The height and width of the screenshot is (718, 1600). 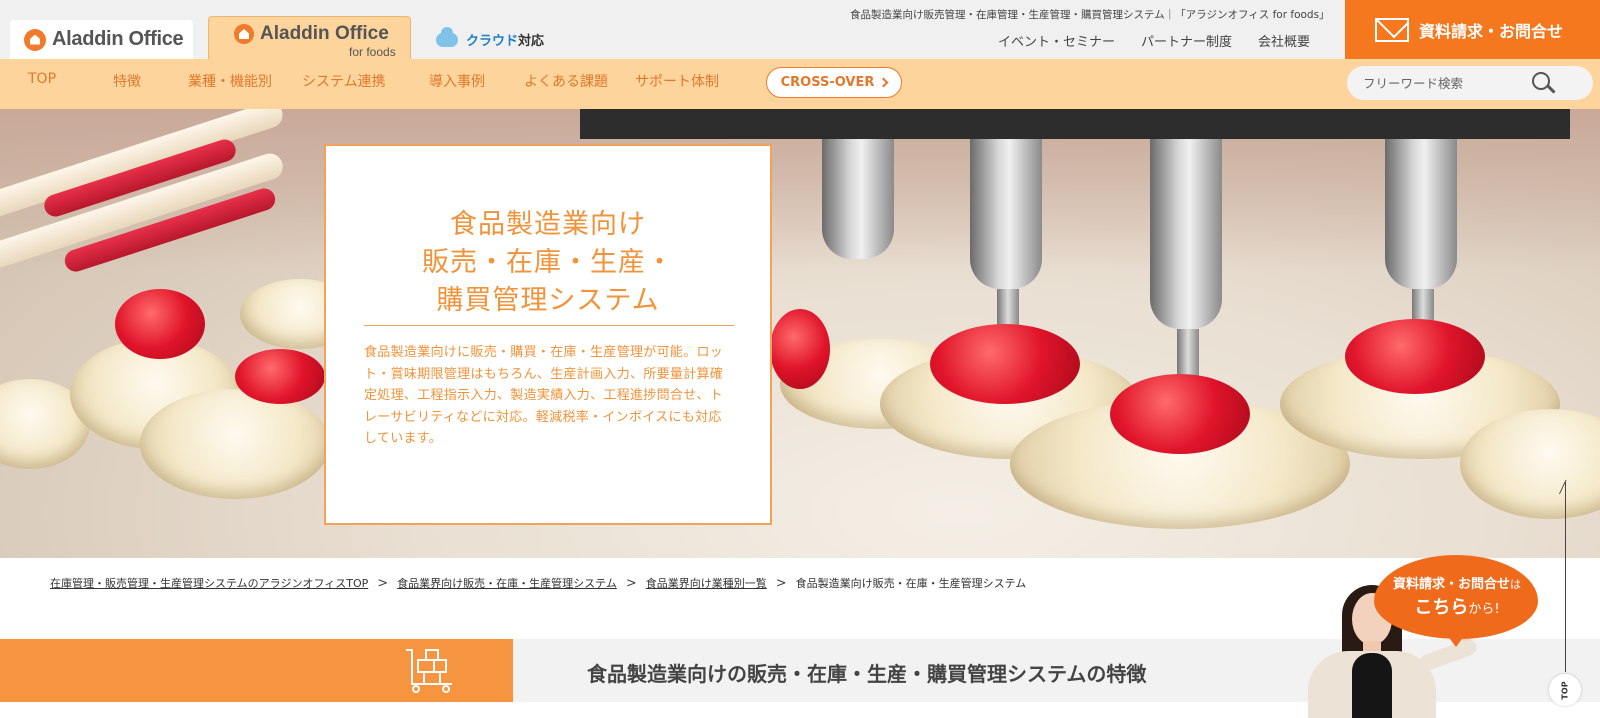 What do you see at coordinates (1541, 81) in the screenshot?
I see `search-icon` at bounding box center [1541, 81].